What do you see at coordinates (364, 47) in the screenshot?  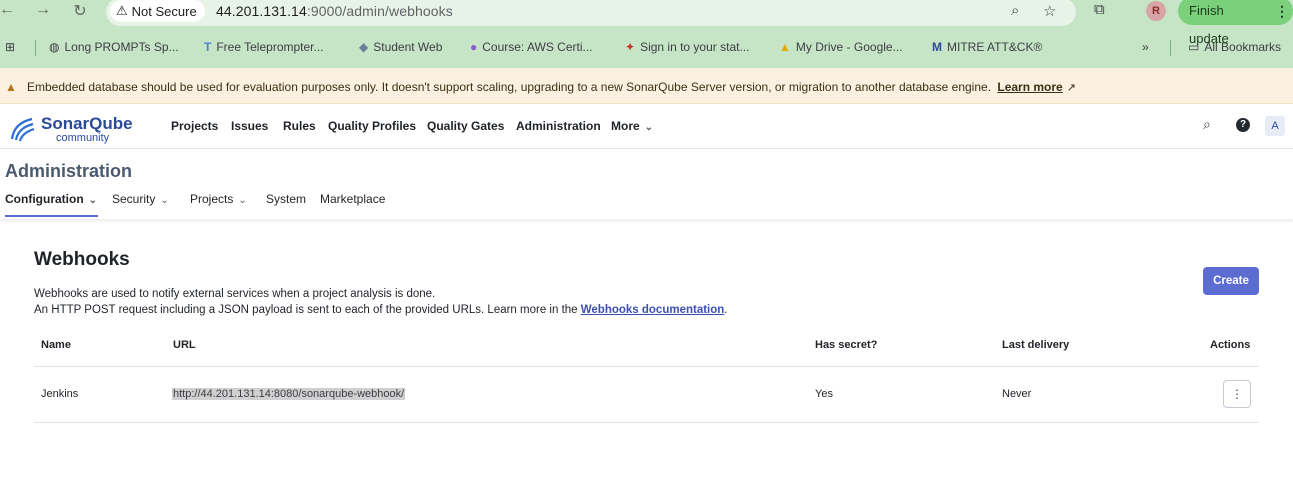 I see `student-web-icon: ◆` at bounding box center [364, 47].